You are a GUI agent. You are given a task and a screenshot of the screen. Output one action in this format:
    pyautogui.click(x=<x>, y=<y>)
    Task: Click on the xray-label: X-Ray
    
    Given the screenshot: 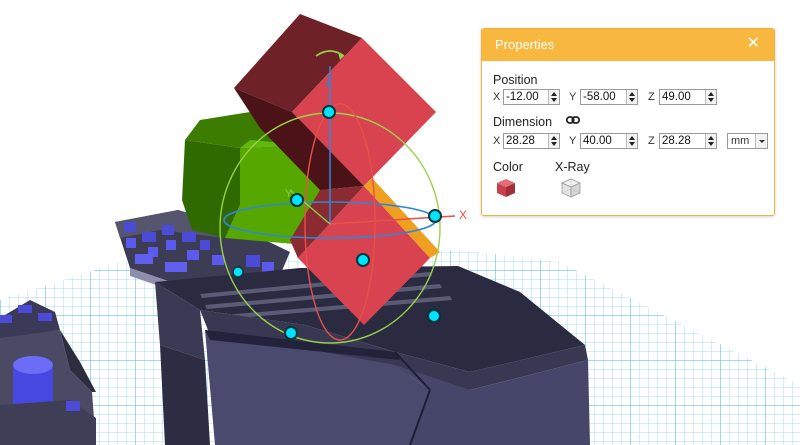 What is the action you would take?
    pyautogui.click(x=572, y=167)
    